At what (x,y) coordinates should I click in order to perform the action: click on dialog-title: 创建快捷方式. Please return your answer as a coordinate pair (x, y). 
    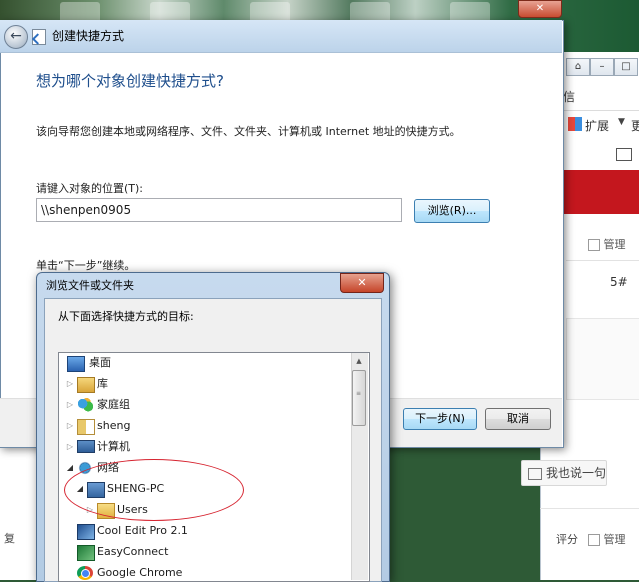
    Looking at the image, I should click on (88, 36).